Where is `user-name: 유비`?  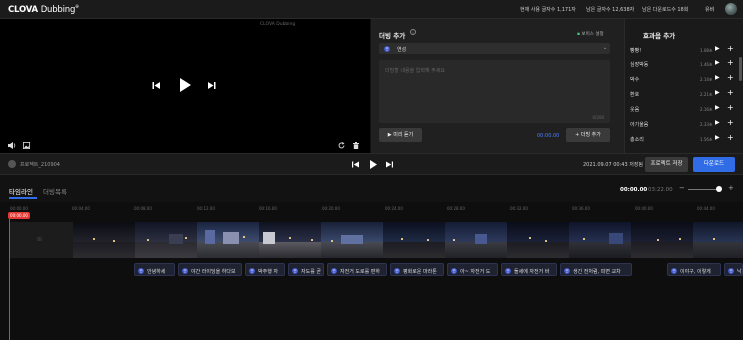 user-name: 유비 is located at coordinates (709, 9).